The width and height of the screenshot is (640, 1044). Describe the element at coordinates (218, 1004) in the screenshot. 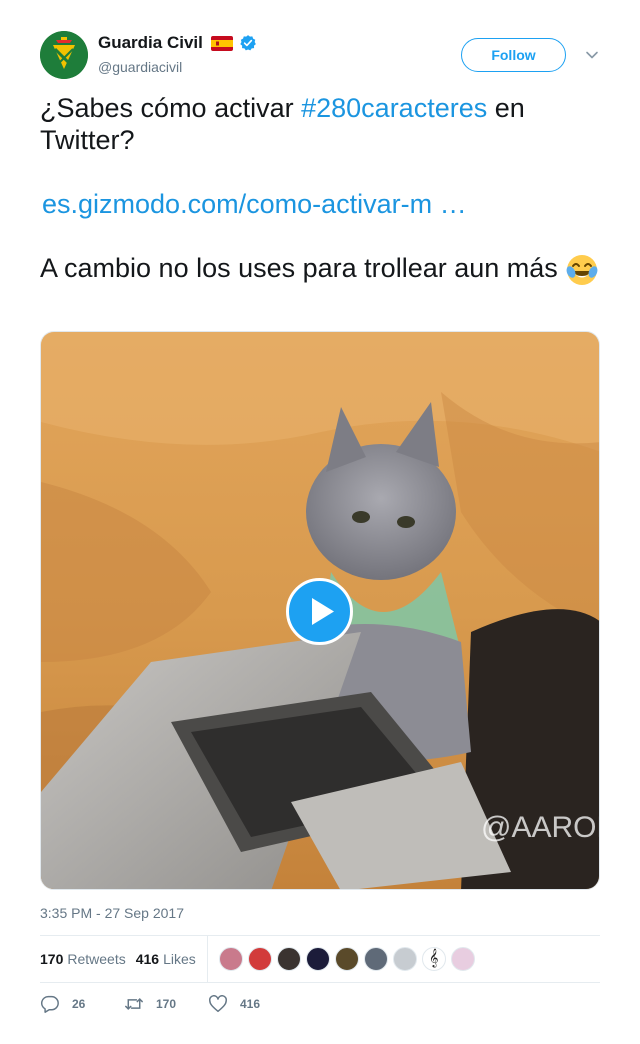

I see `heart-icon` at that location.